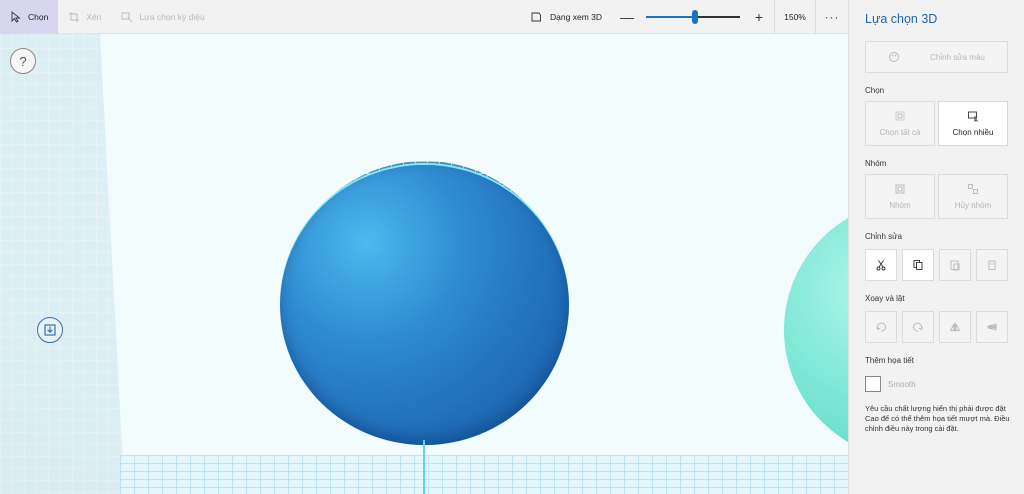 The height and width of the screenshot is (494, 1024). Describe the element at coordinates (900, 123) in the screenshot. I see `select-all-button: Chọn tất cả` at that location.